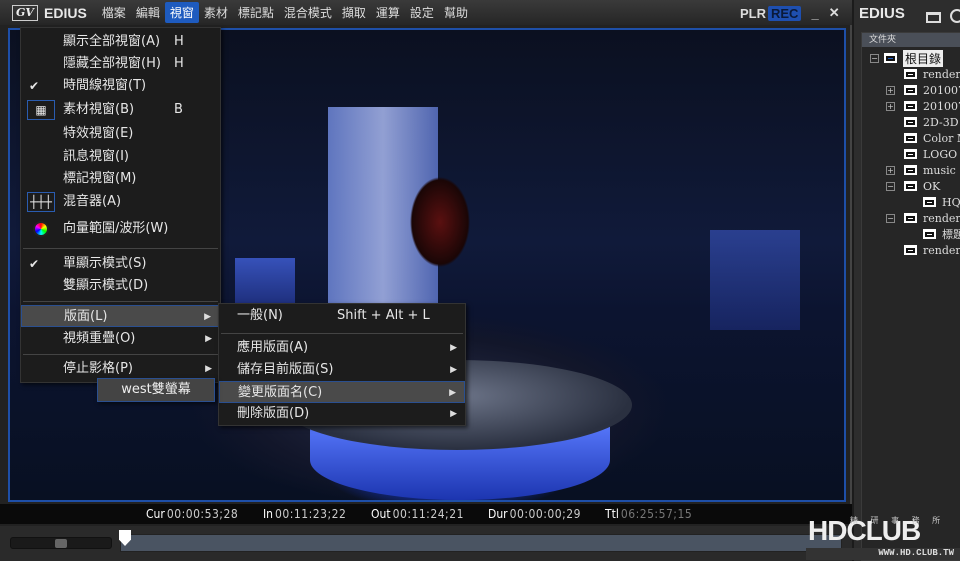 This screenshot has height=561, width=960. Describe the element at coordinates (417, 514) in the screenshot. I see `tc-out: Out 00:11:24;21` at that location.